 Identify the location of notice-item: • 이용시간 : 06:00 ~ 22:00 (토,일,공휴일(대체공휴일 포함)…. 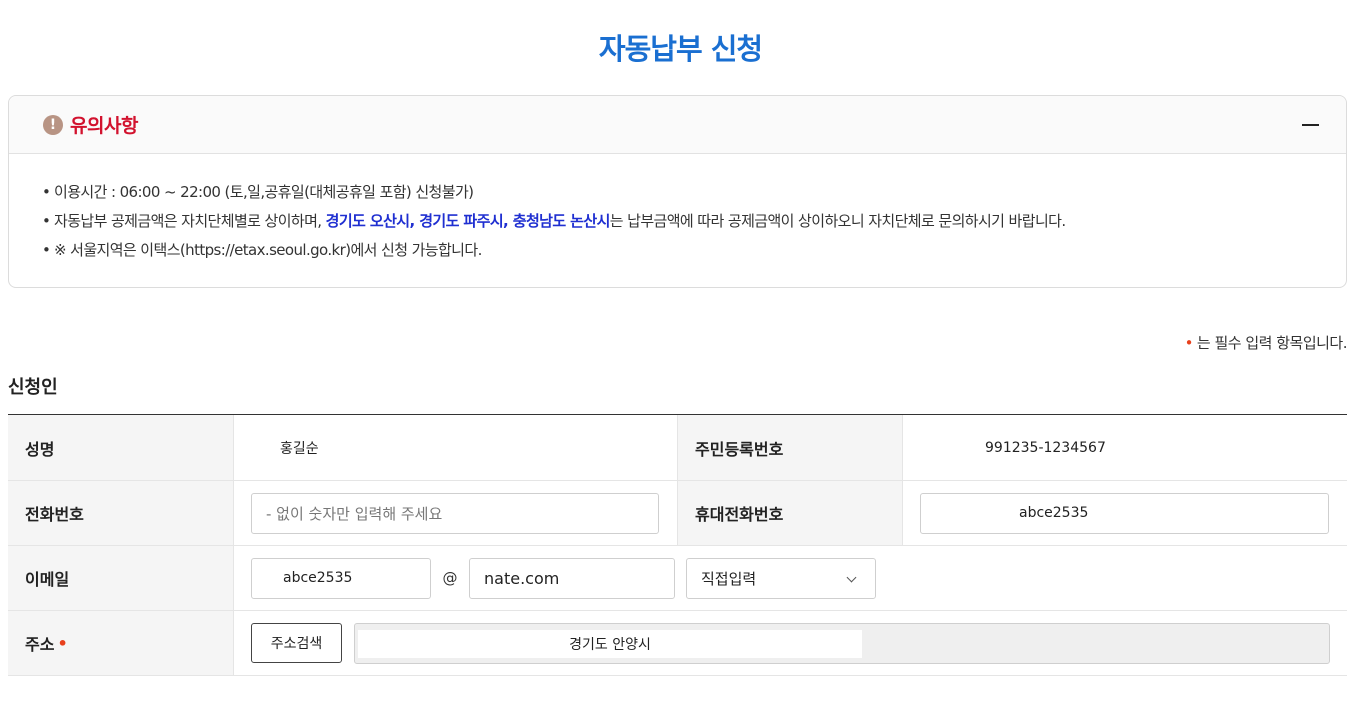
(258, 192).